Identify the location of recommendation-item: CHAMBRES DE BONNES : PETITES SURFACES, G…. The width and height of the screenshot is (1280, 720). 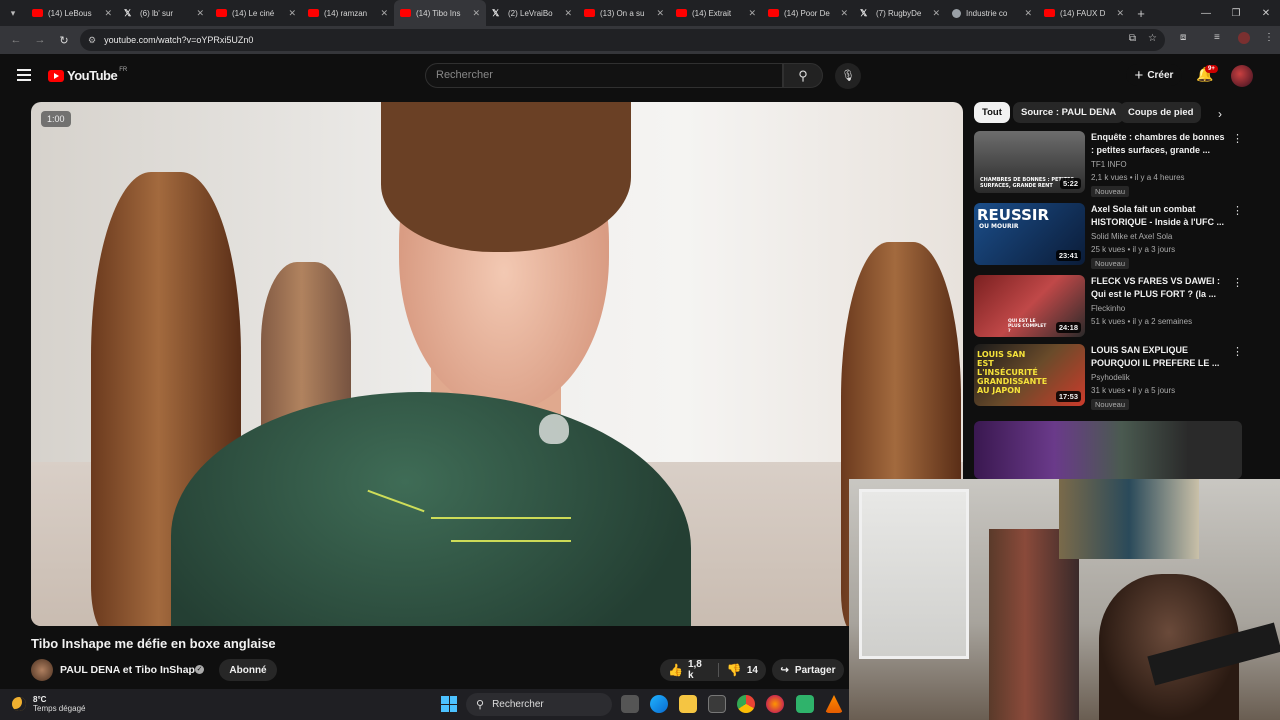
(1109, 164).